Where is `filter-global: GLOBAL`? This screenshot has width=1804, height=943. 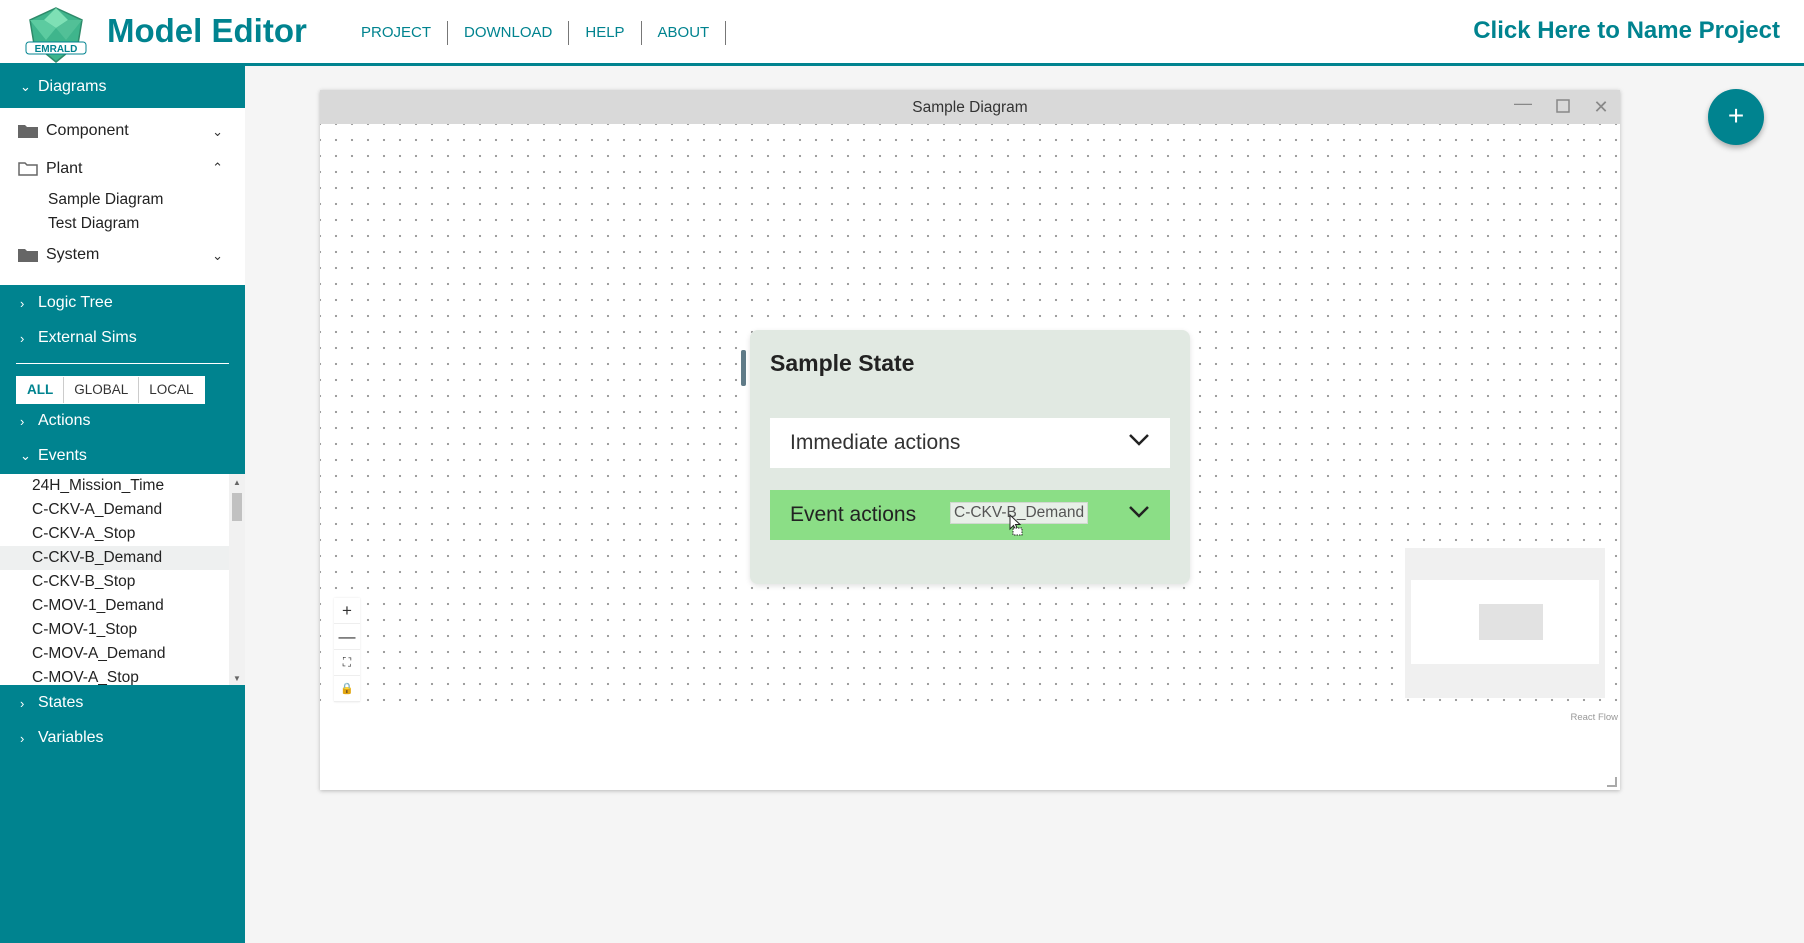 filter-global: GLOBAL is located at coordinates (102, 390).